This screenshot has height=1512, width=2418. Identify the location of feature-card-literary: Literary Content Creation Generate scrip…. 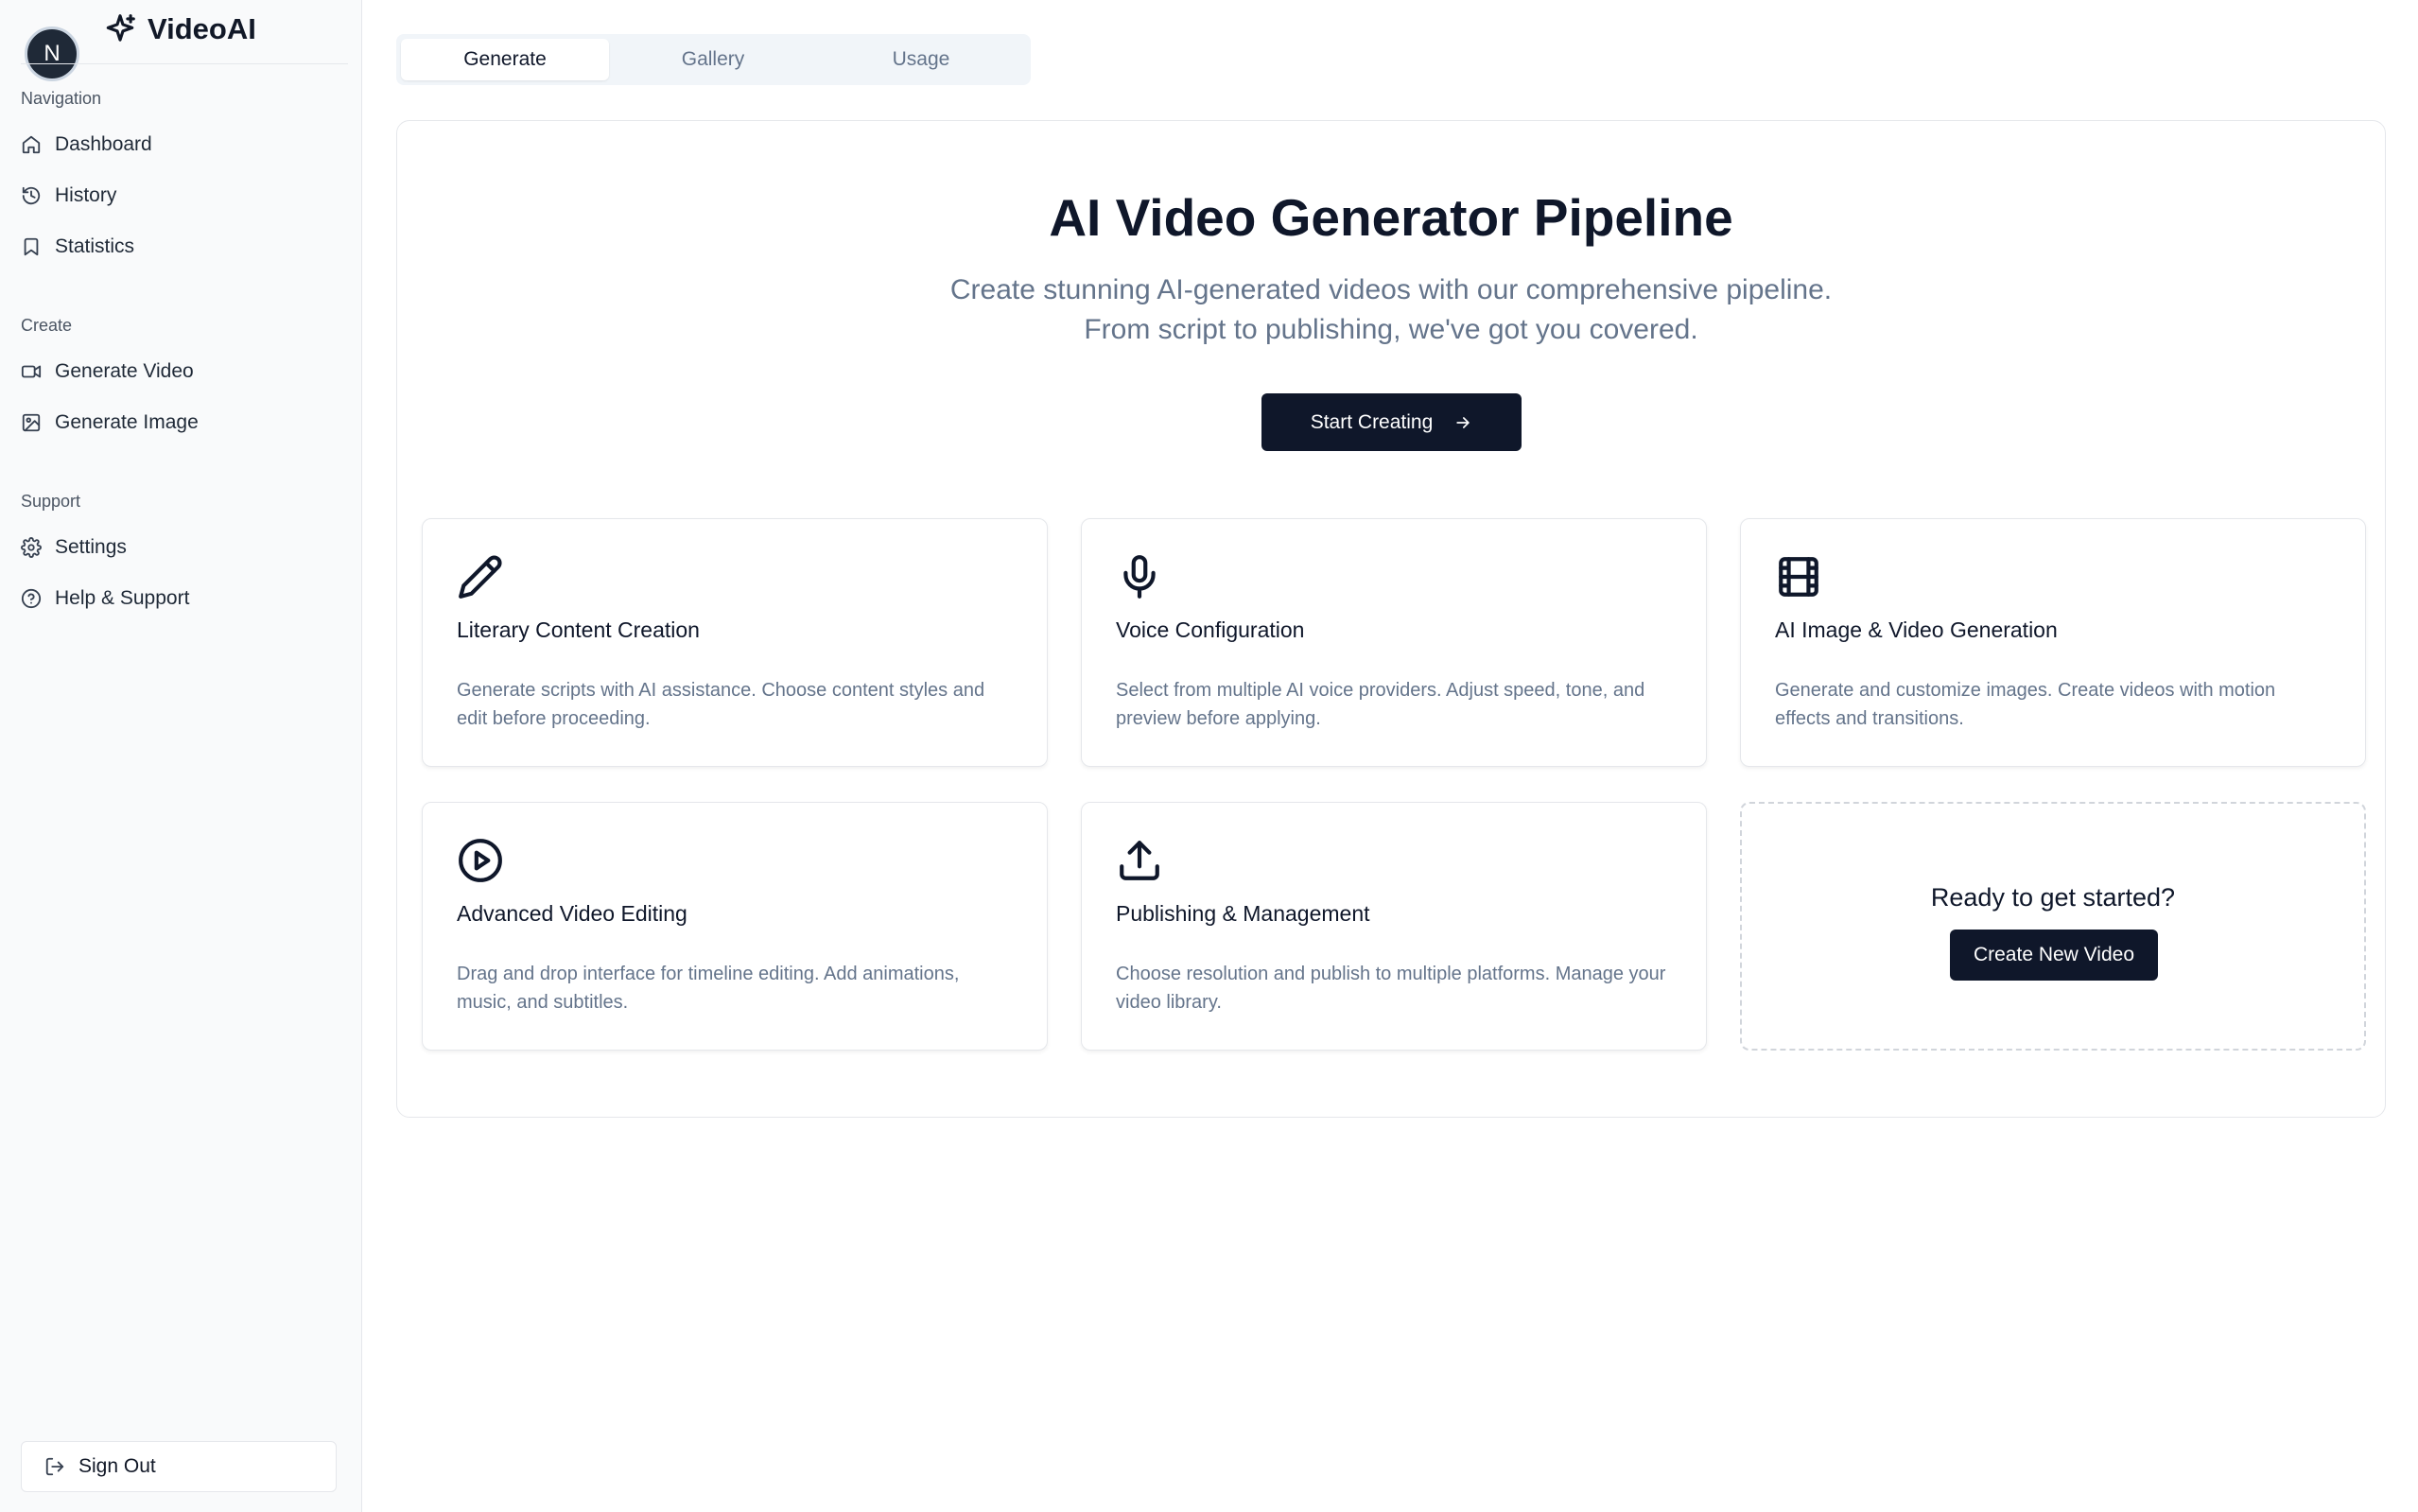
(735, 642).